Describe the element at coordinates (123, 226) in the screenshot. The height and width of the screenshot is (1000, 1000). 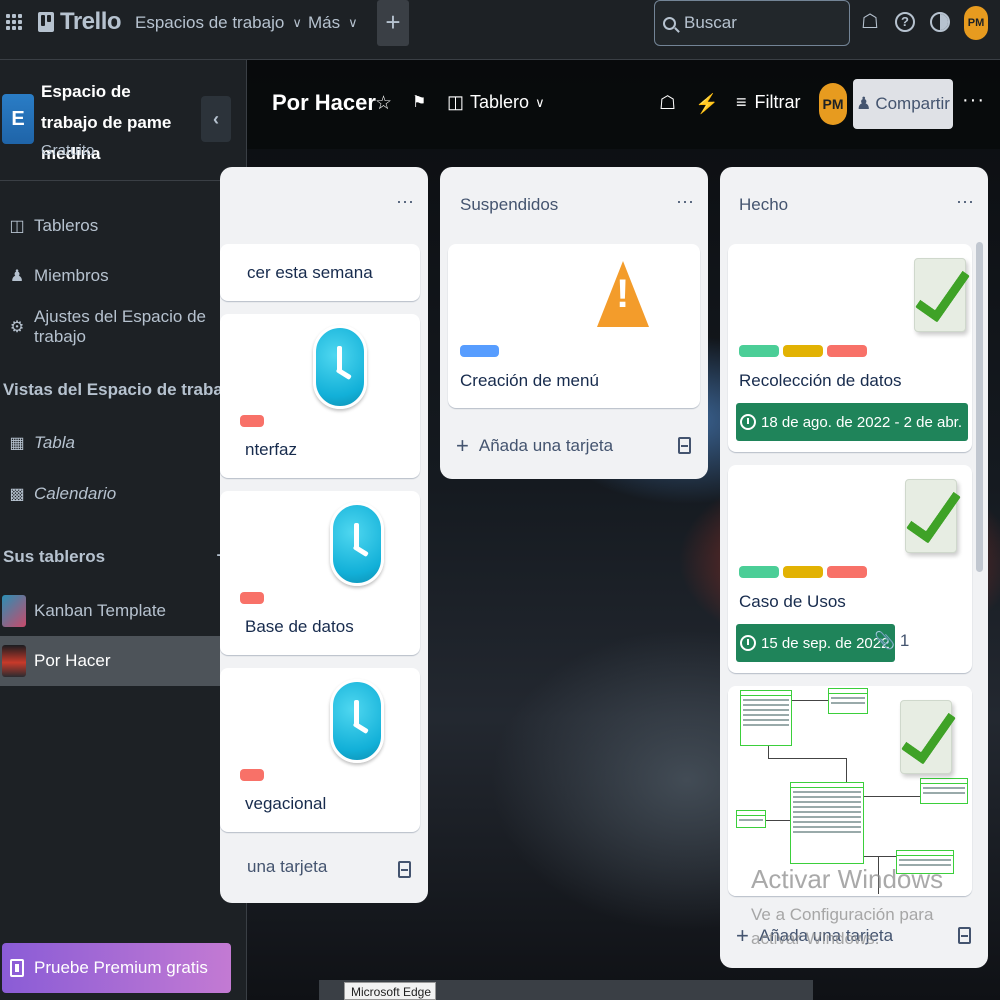
I see `sidebar-item-boards: ◫ Tableros` at that location.